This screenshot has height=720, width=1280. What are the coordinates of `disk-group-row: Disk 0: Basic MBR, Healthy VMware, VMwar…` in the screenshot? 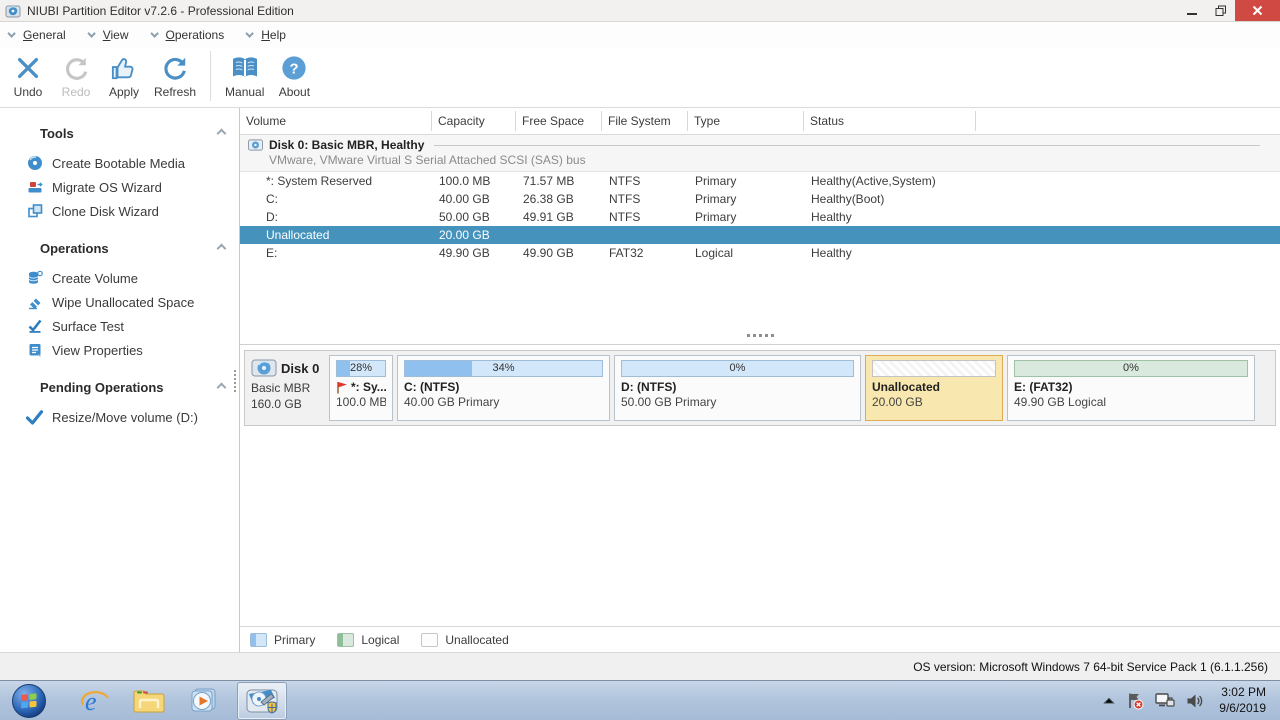 It's located at (760, 153).